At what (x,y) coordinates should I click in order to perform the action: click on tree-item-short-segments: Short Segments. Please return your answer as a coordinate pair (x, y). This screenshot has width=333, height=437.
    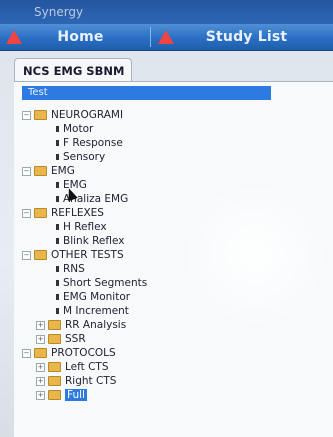
    Looking at the image, I should click on (101, 283).